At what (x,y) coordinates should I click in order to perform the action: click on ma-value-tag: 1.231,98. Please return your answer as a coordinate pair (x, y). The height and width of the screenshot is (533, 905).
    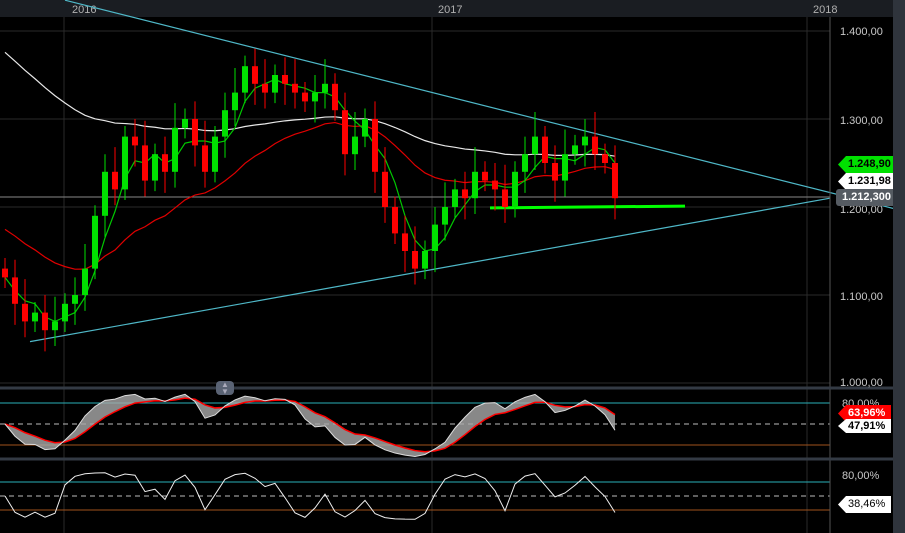
    Looking at the image, I should click on (867, 181).